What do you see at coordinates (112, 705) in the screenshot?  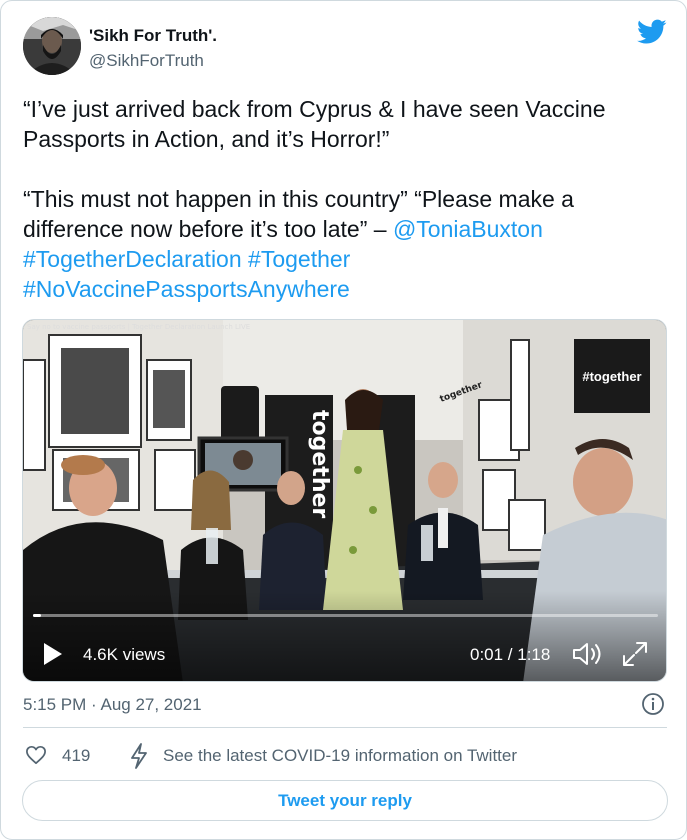 I see `tweet-timestamp: 5:15 PM · Aug 27, 2021` at bounding box center [112, 705].